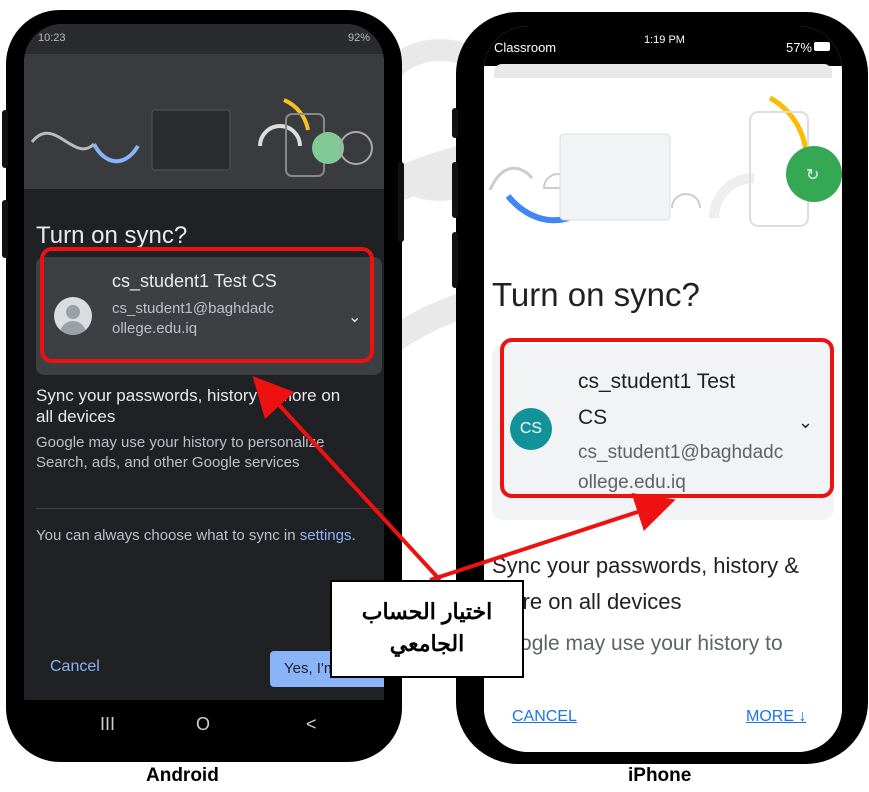 Image resolution: width=869 pixels, height=792 pixels. Describe the element at coordinates (182, 775) in the screenshot. I see `caption-android: Android` at that location.